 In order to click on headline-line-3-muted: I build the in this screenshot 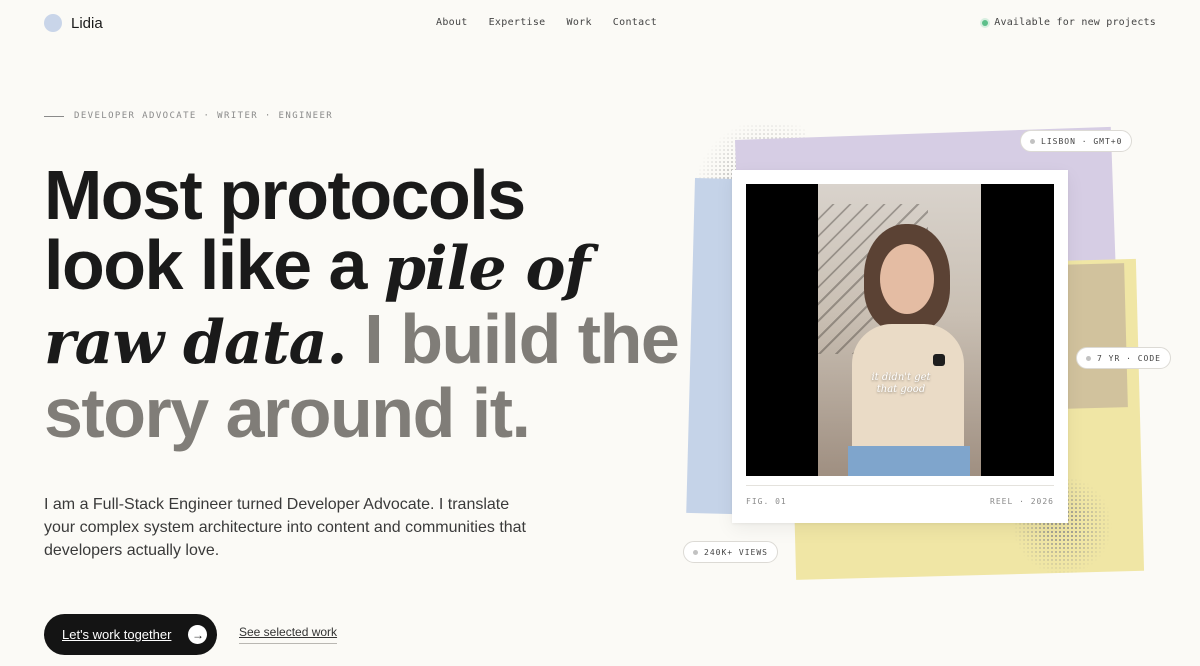, I will do `click(513, 339)`.